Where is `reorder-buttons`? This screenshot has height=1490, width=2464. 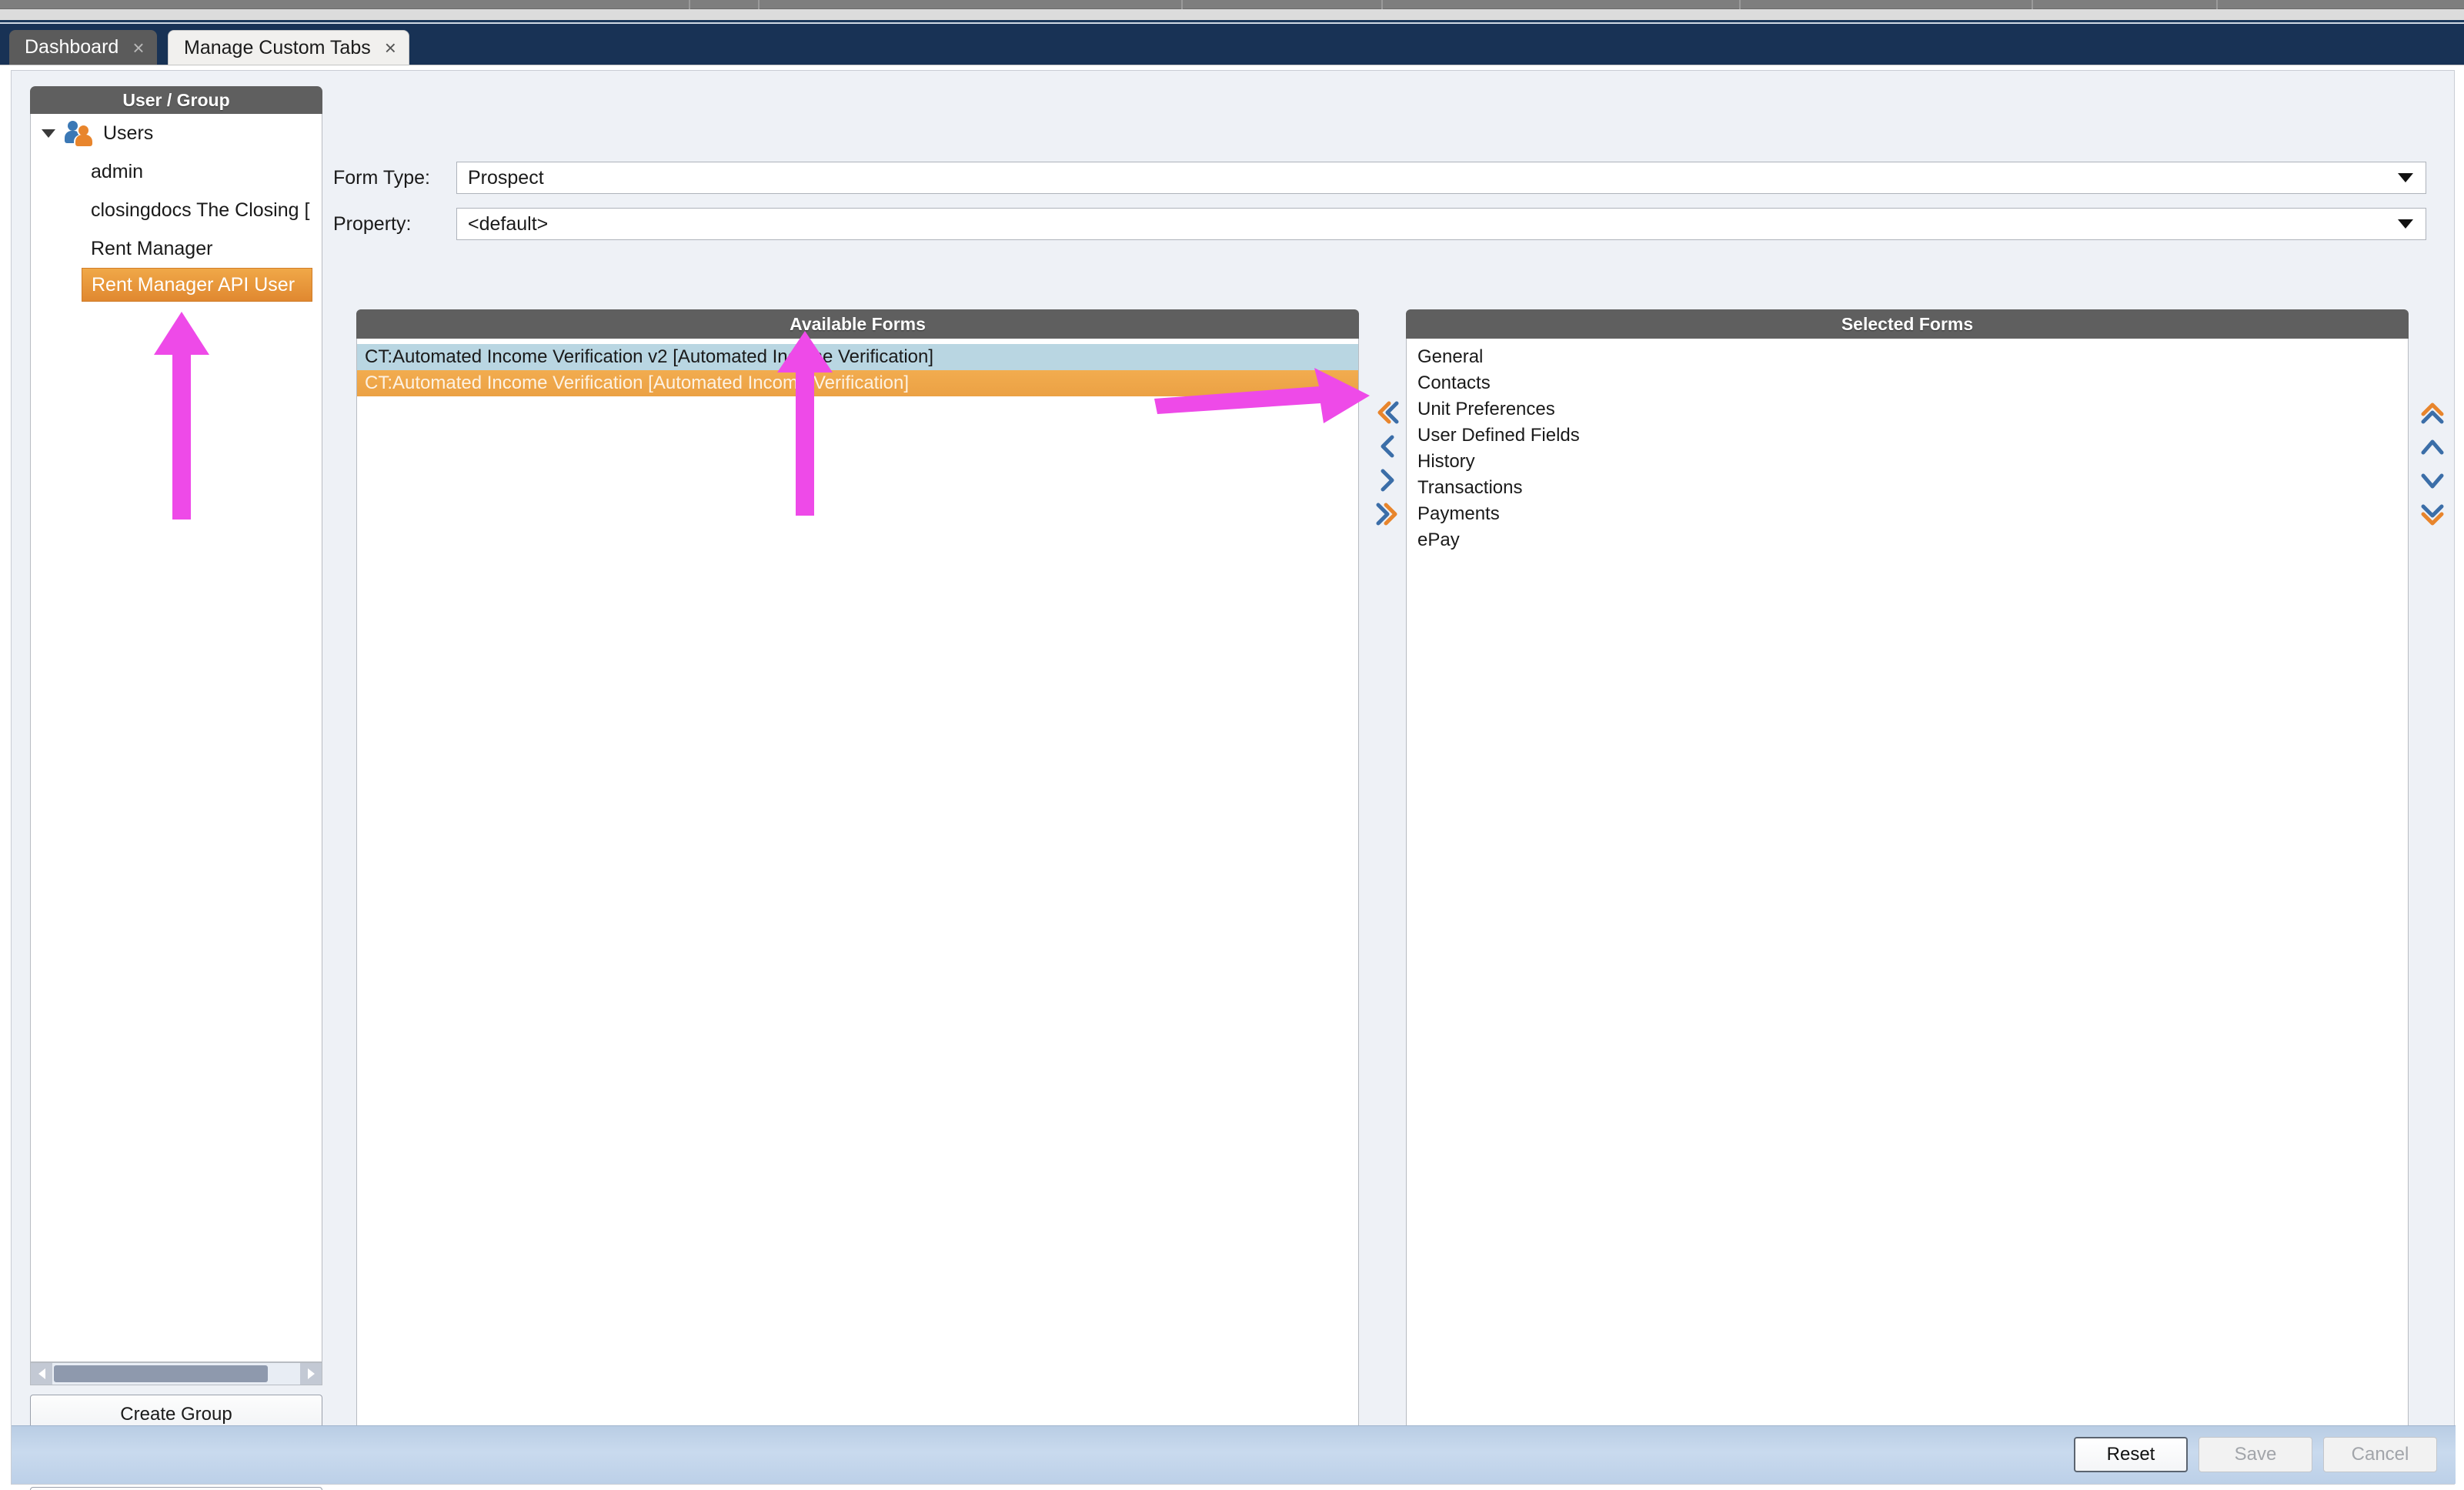
reorder-buttons is located at coordinates (2432, 463).